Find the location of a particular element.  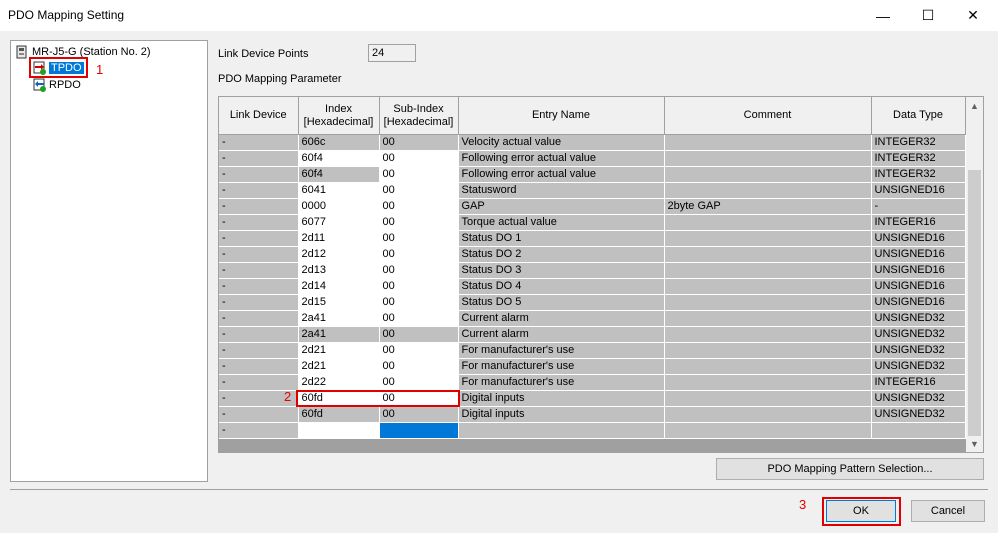

entry-name-cell: Status DO 5 is located at coordinates (561, 302).